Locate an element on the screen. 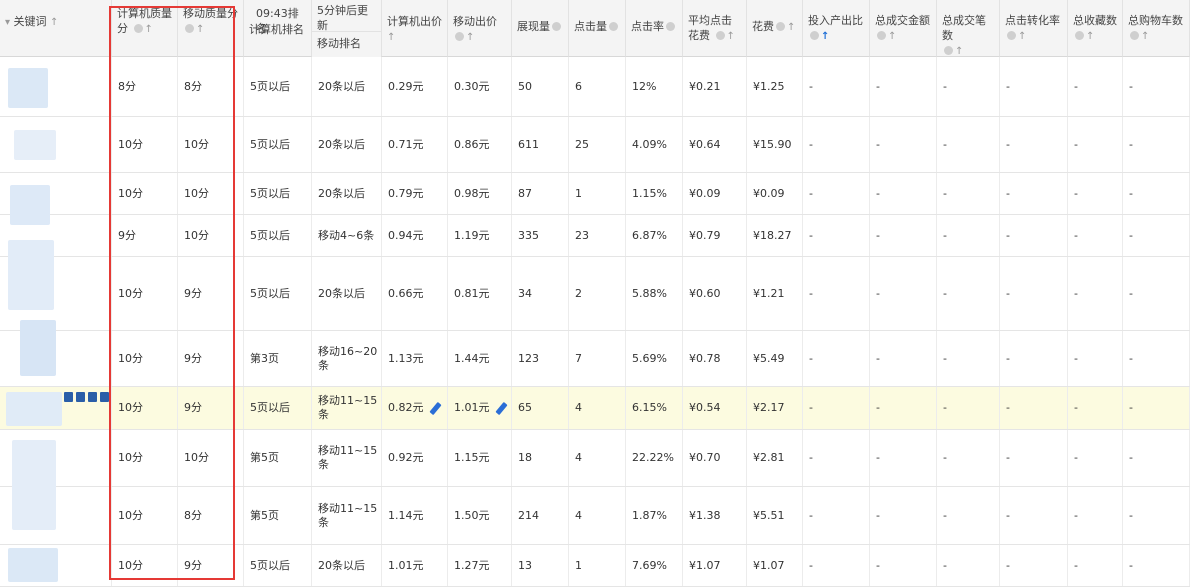 This screenshot has height=587, width=1190. pc-bid-cell: 0.29元 is located at coordinates (415, 86).